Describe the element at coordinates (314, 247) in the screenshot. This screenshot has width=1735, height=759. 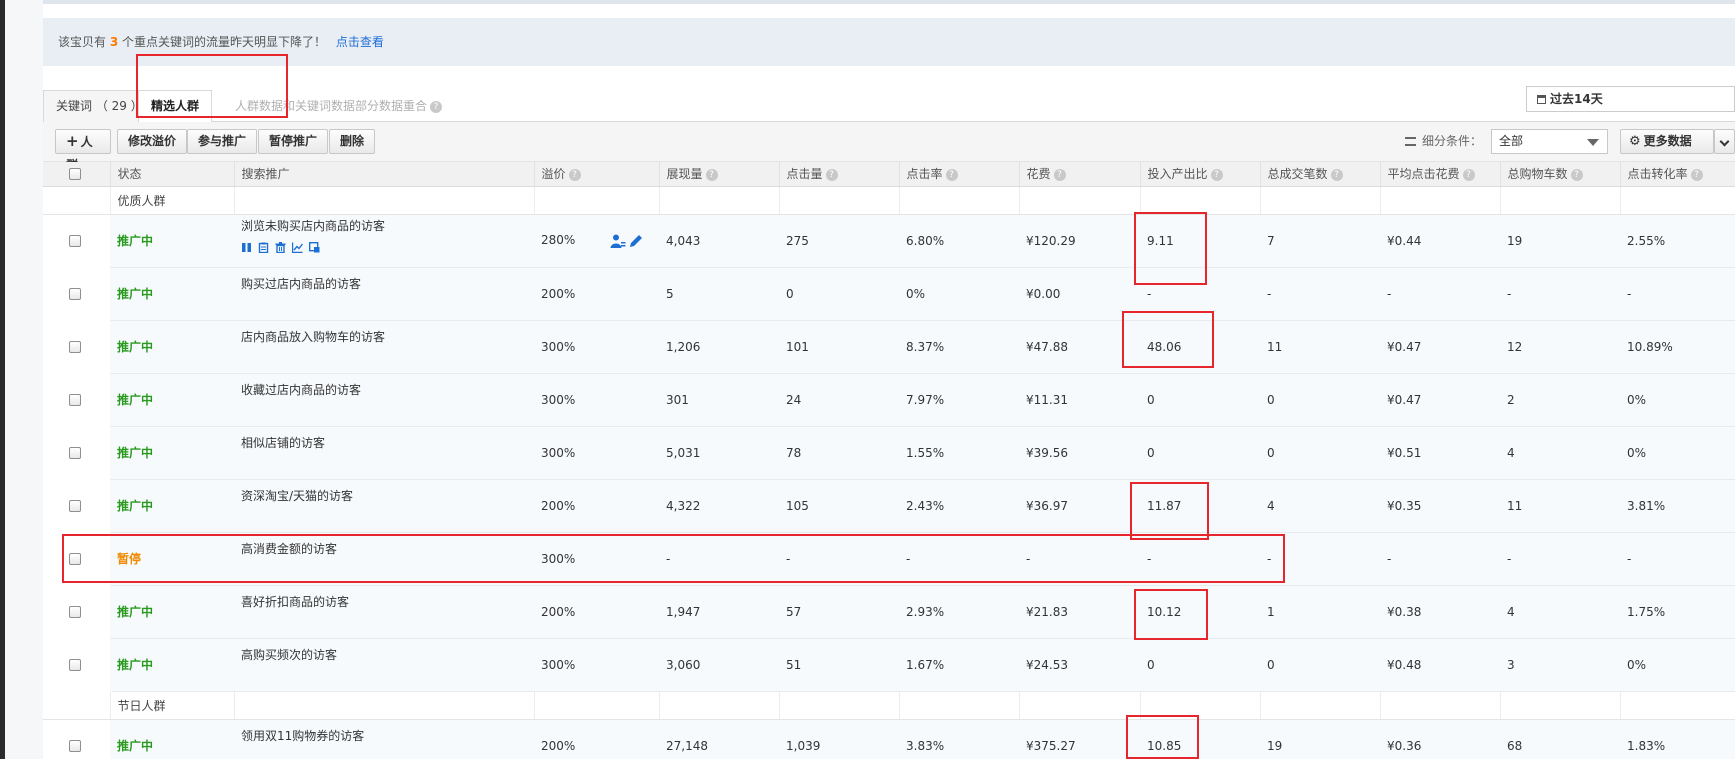
I see `export-icon` at that location.